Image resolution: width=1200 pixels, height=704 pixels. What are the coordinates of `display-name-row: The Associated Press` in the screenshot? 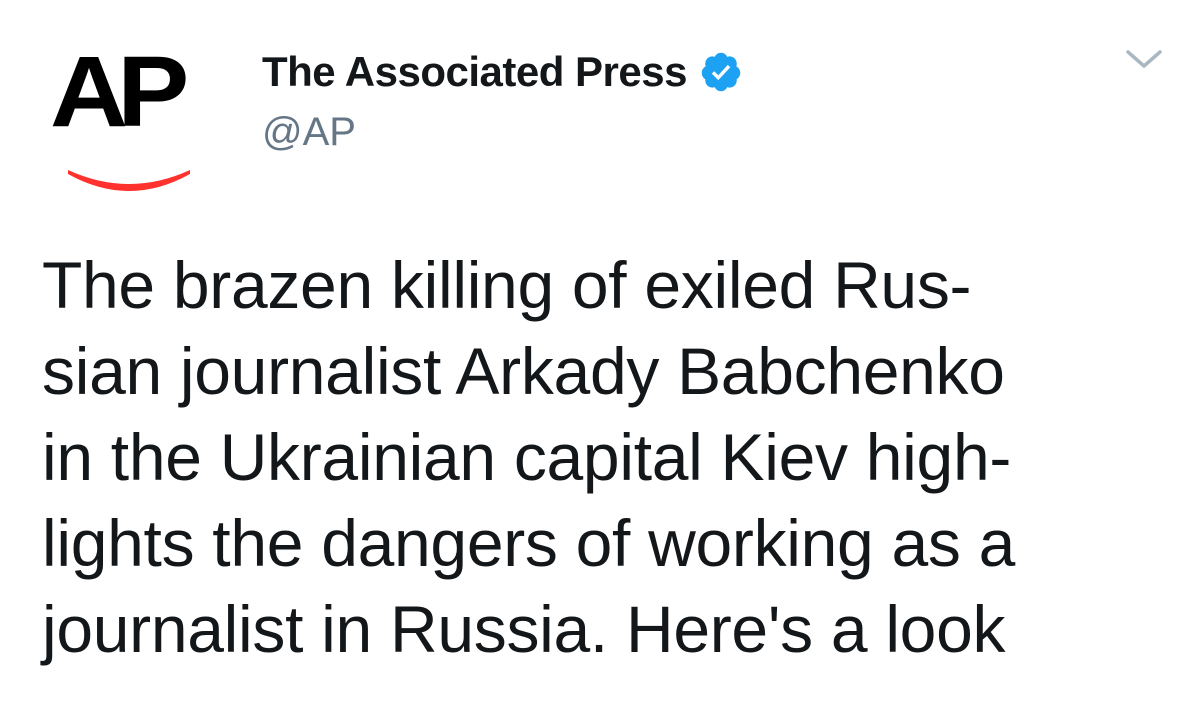 It's located at (502, 72).